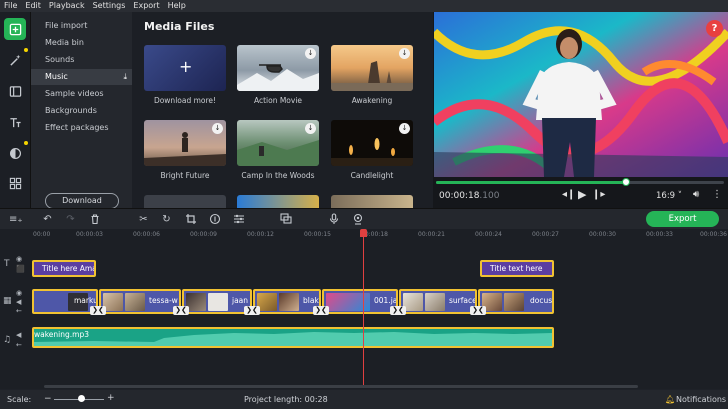  I want to click on menu-file: File, so click(10, 6).